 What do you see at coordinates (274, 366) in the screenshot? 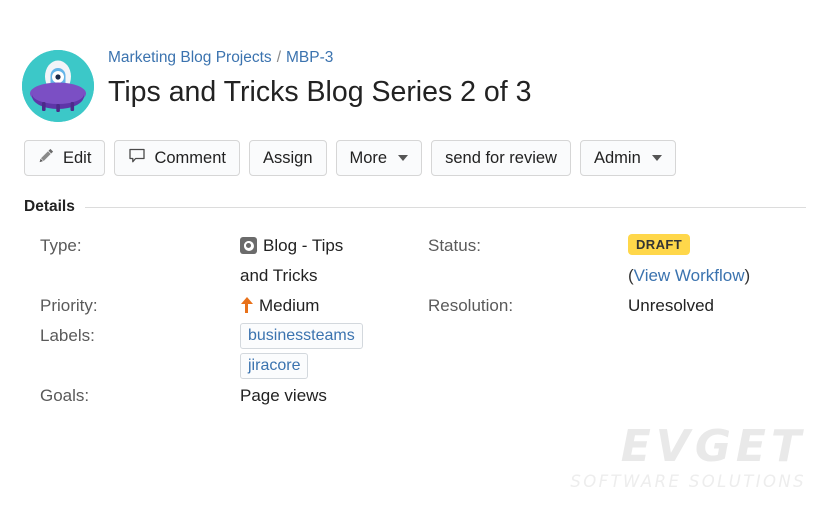
I see `label-pill: jiracore` at bounding box center [274, 366].